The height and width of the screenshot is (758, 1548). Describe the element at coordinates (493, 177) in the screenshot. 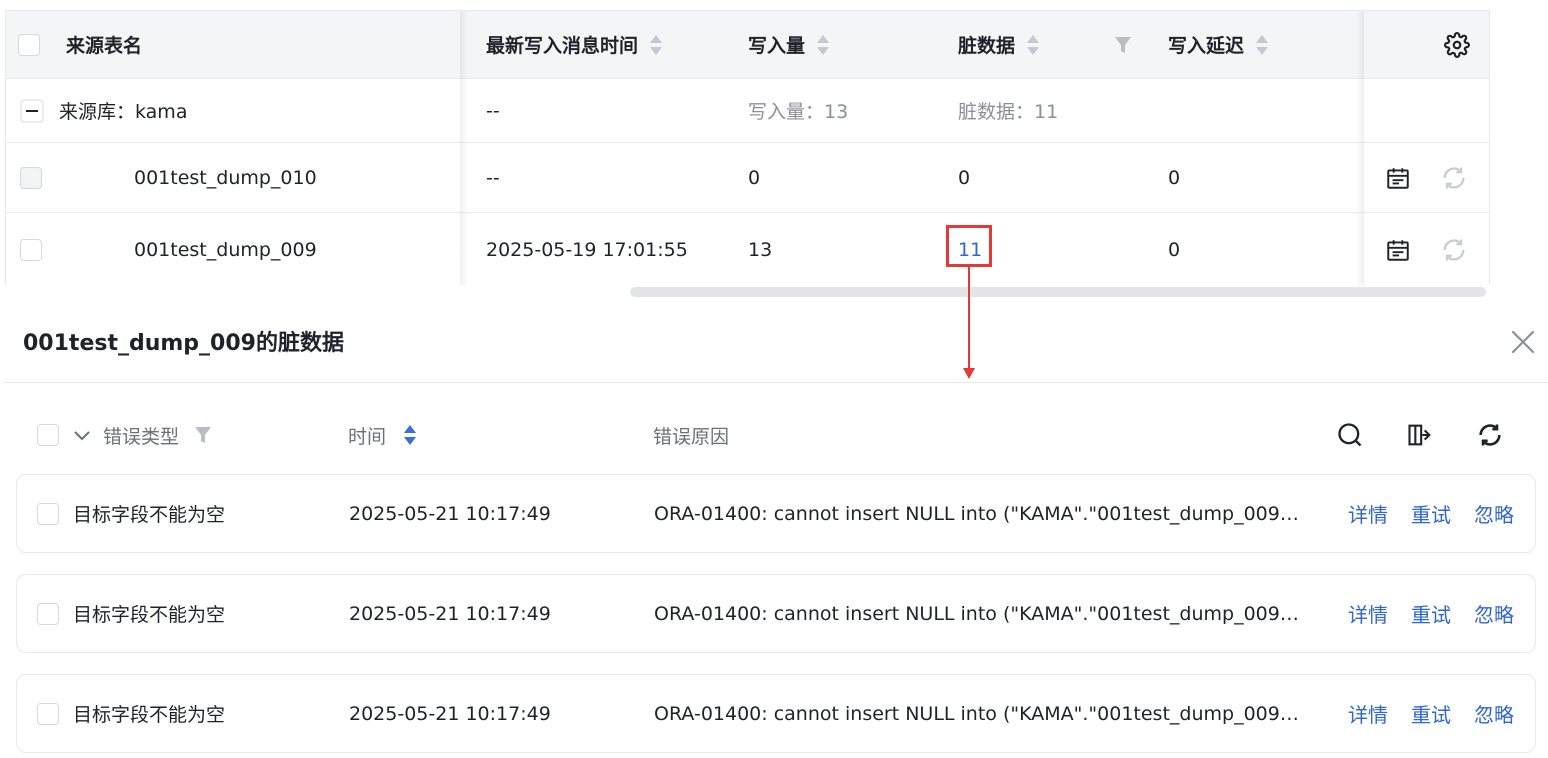

I see `row-latest-time: --` at that location.